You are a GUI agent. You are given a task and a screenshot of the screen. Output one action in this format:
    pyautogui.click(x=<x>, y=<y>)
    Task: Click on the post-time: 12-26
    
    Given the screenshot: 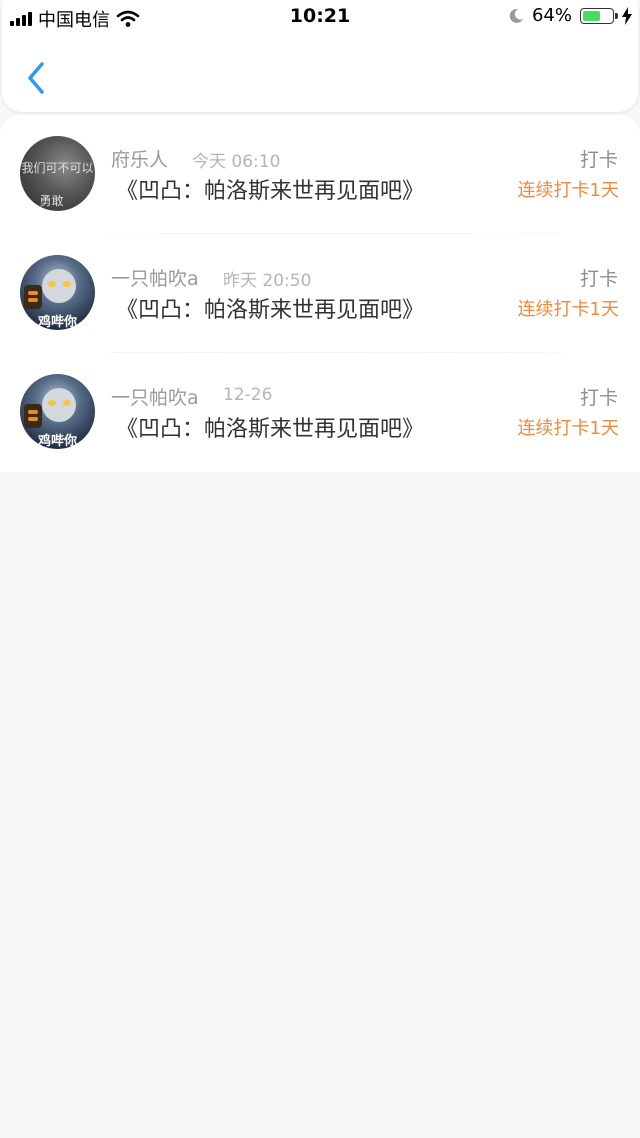 What is the action you would take?
    pyautogui.click(x=248, y=395)
    